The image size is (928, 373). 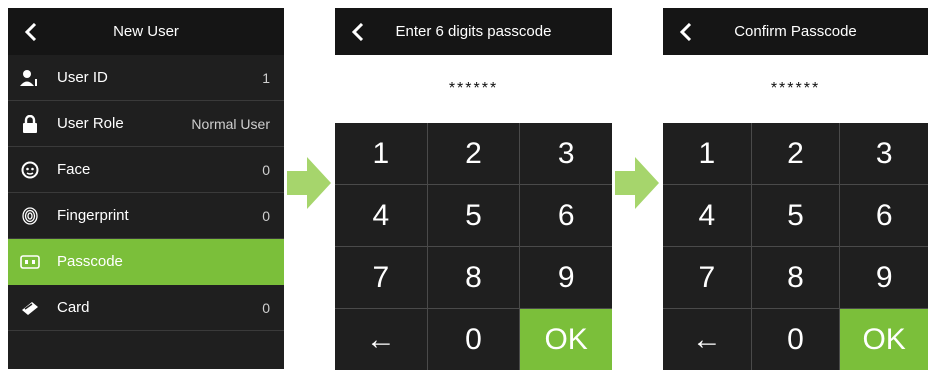 What do you see at coordinates (93, 215) in the screenshot?
I see `menu-item-label: Fingerprint` at bounding box center [93, 215].